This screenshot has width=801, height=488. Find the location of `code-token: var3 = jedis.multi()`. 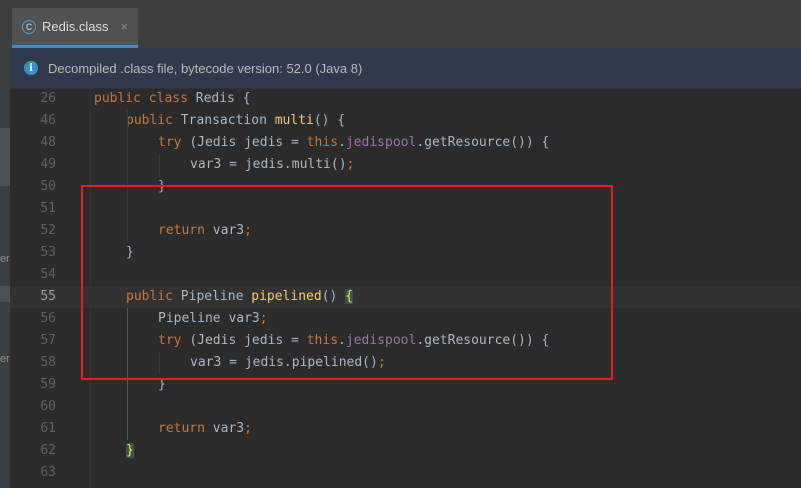

code-token: var3 = jedis.multi() is located at coordinates (268, 164).